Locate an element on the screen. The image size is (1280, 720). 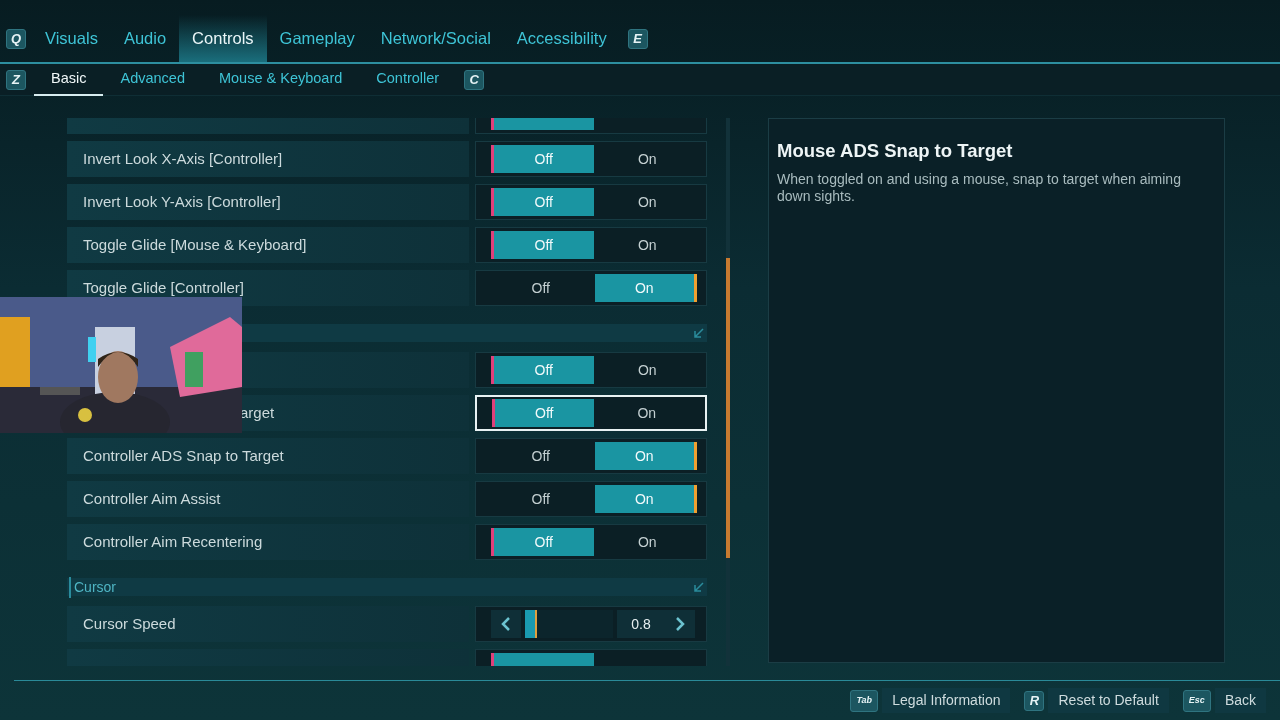
key-hint: Esc is located at coordinates (1196, 700).